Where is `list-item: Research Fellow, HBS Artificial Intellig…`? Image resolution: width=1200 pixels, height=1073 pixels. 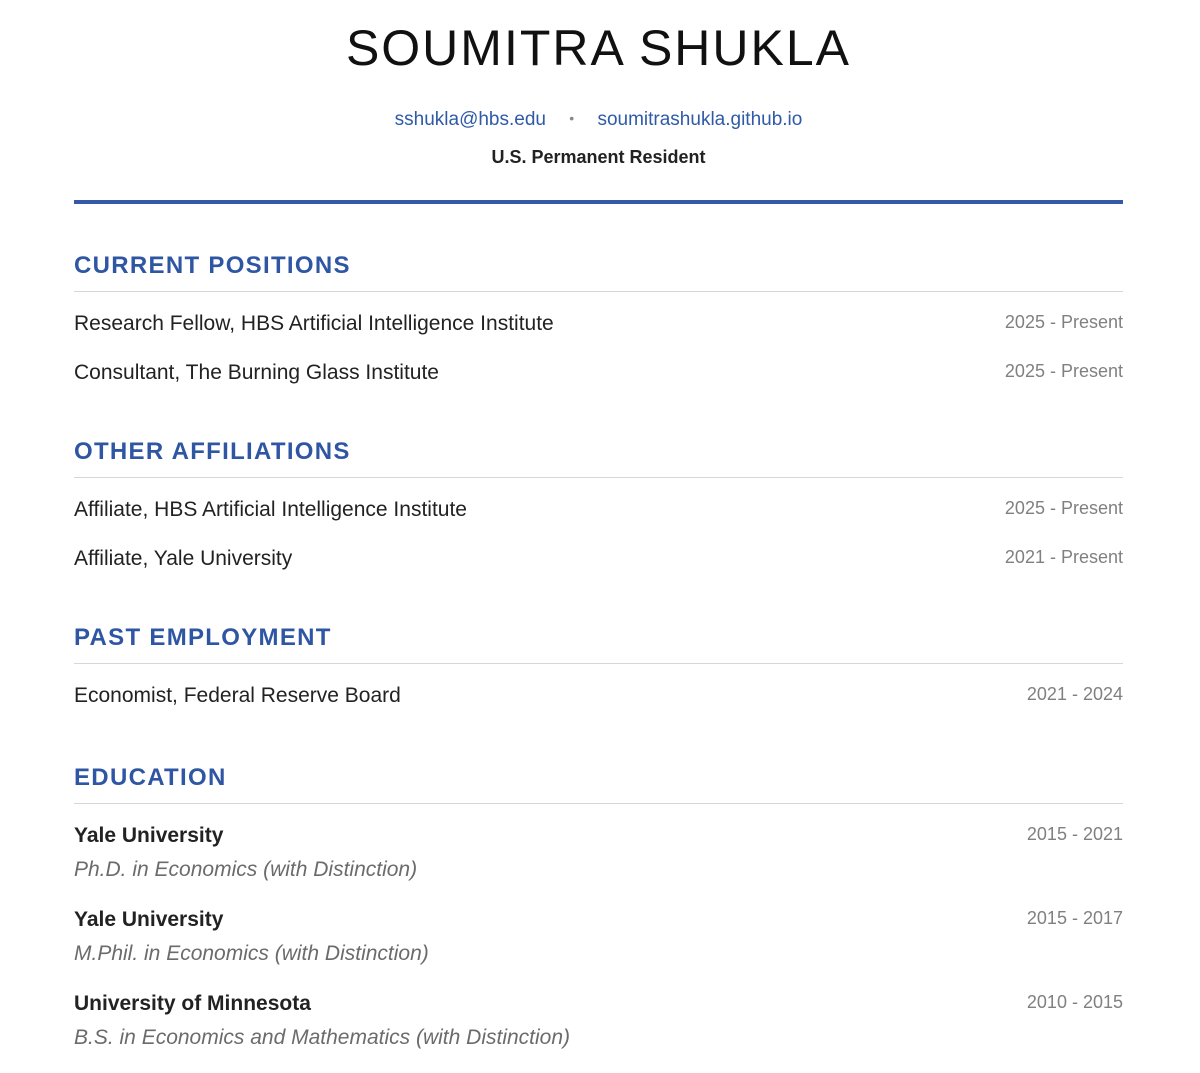
list-item: Research Fellow, HBS Artificial Intellig… is located at coordinates (598, 333).